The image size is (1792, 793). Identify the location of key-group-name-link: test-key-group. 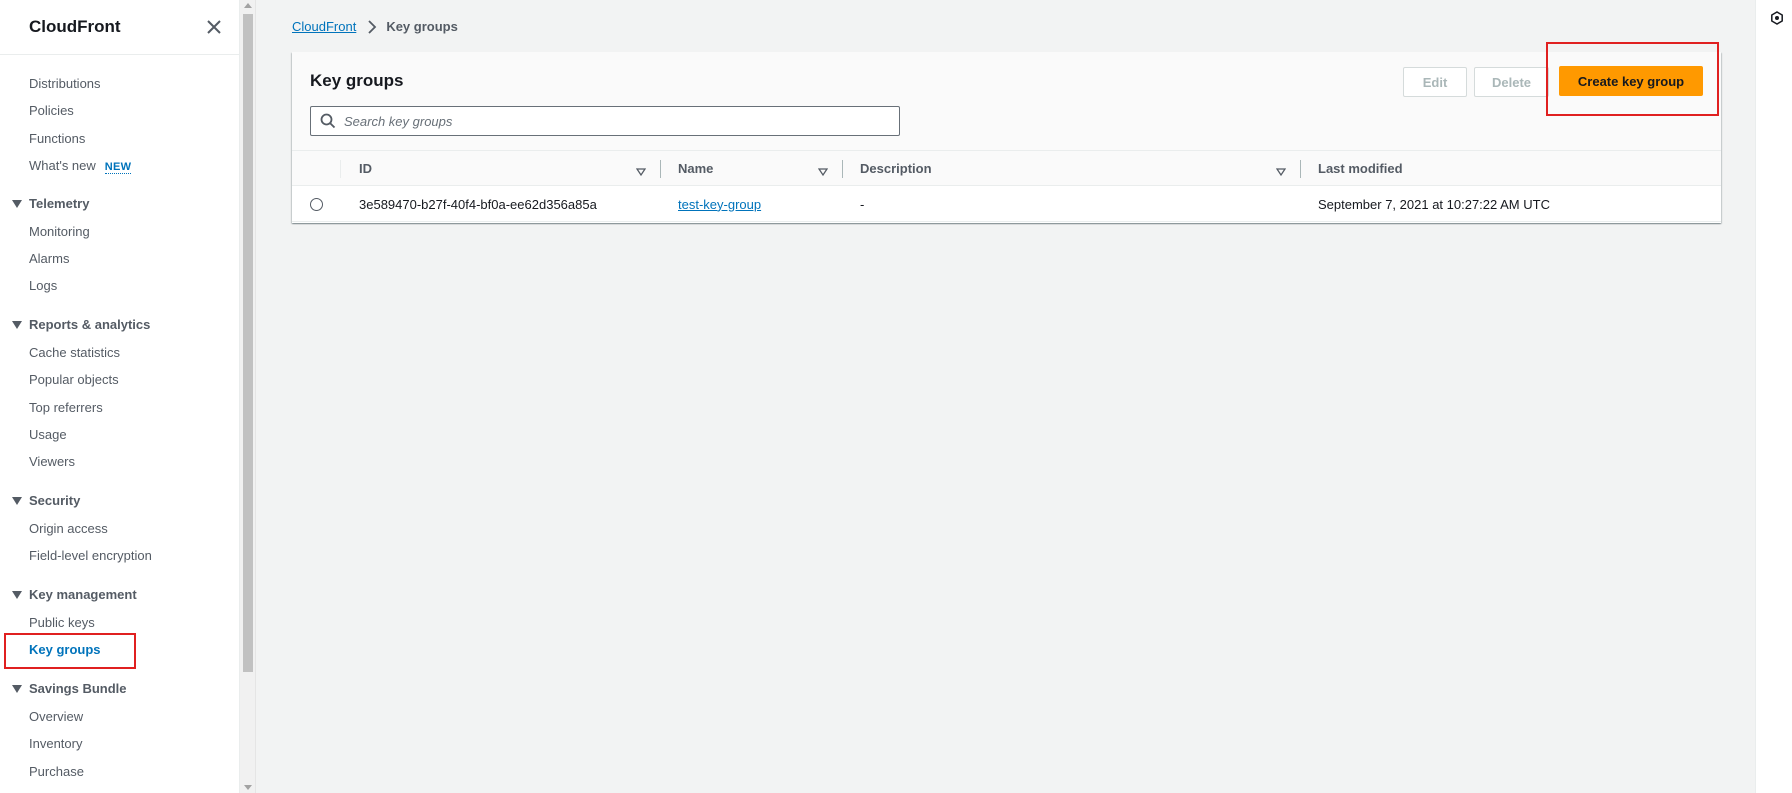
(719, 204).